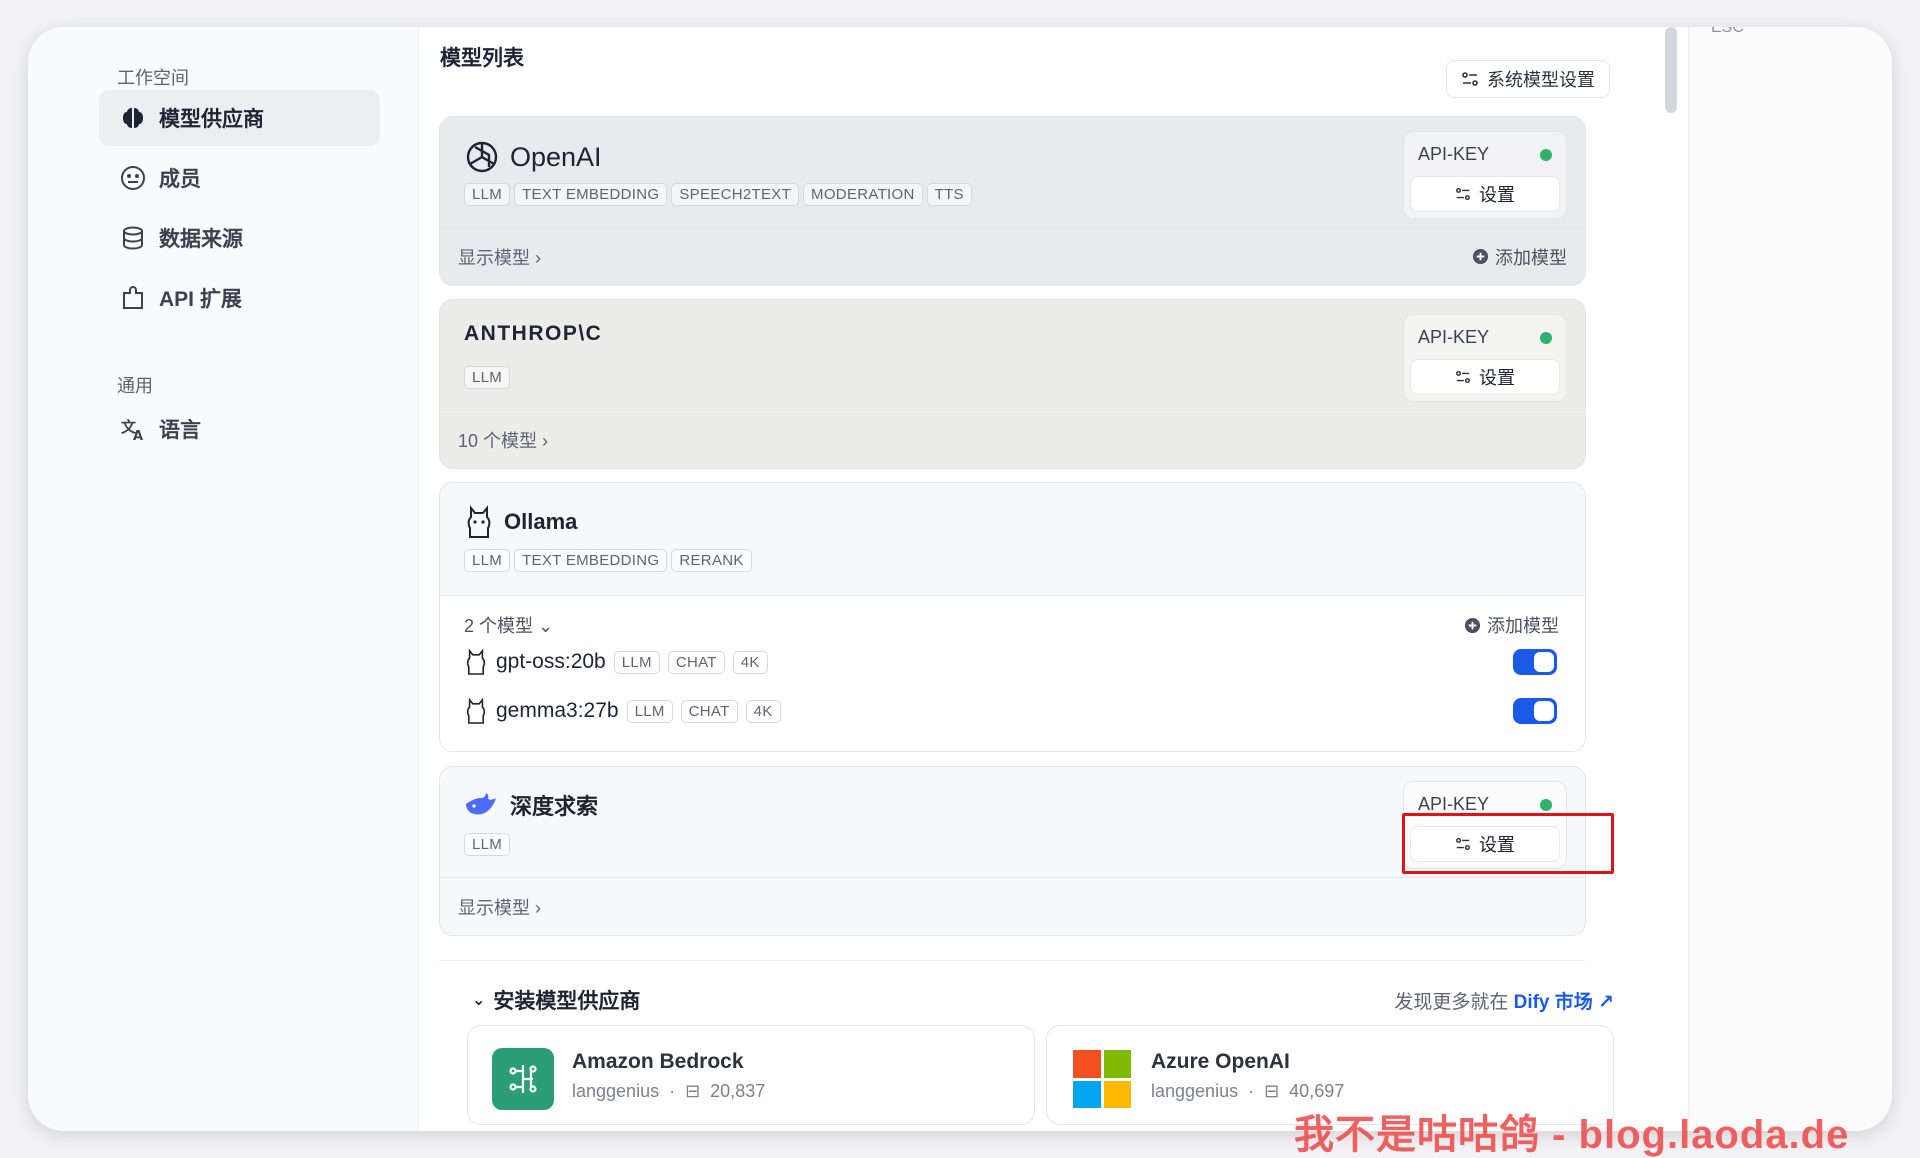 The image size is (1920, 1158). Describe the element at coordinates (138, 436) in the screenshot. I see `svg-text: A` at that location.